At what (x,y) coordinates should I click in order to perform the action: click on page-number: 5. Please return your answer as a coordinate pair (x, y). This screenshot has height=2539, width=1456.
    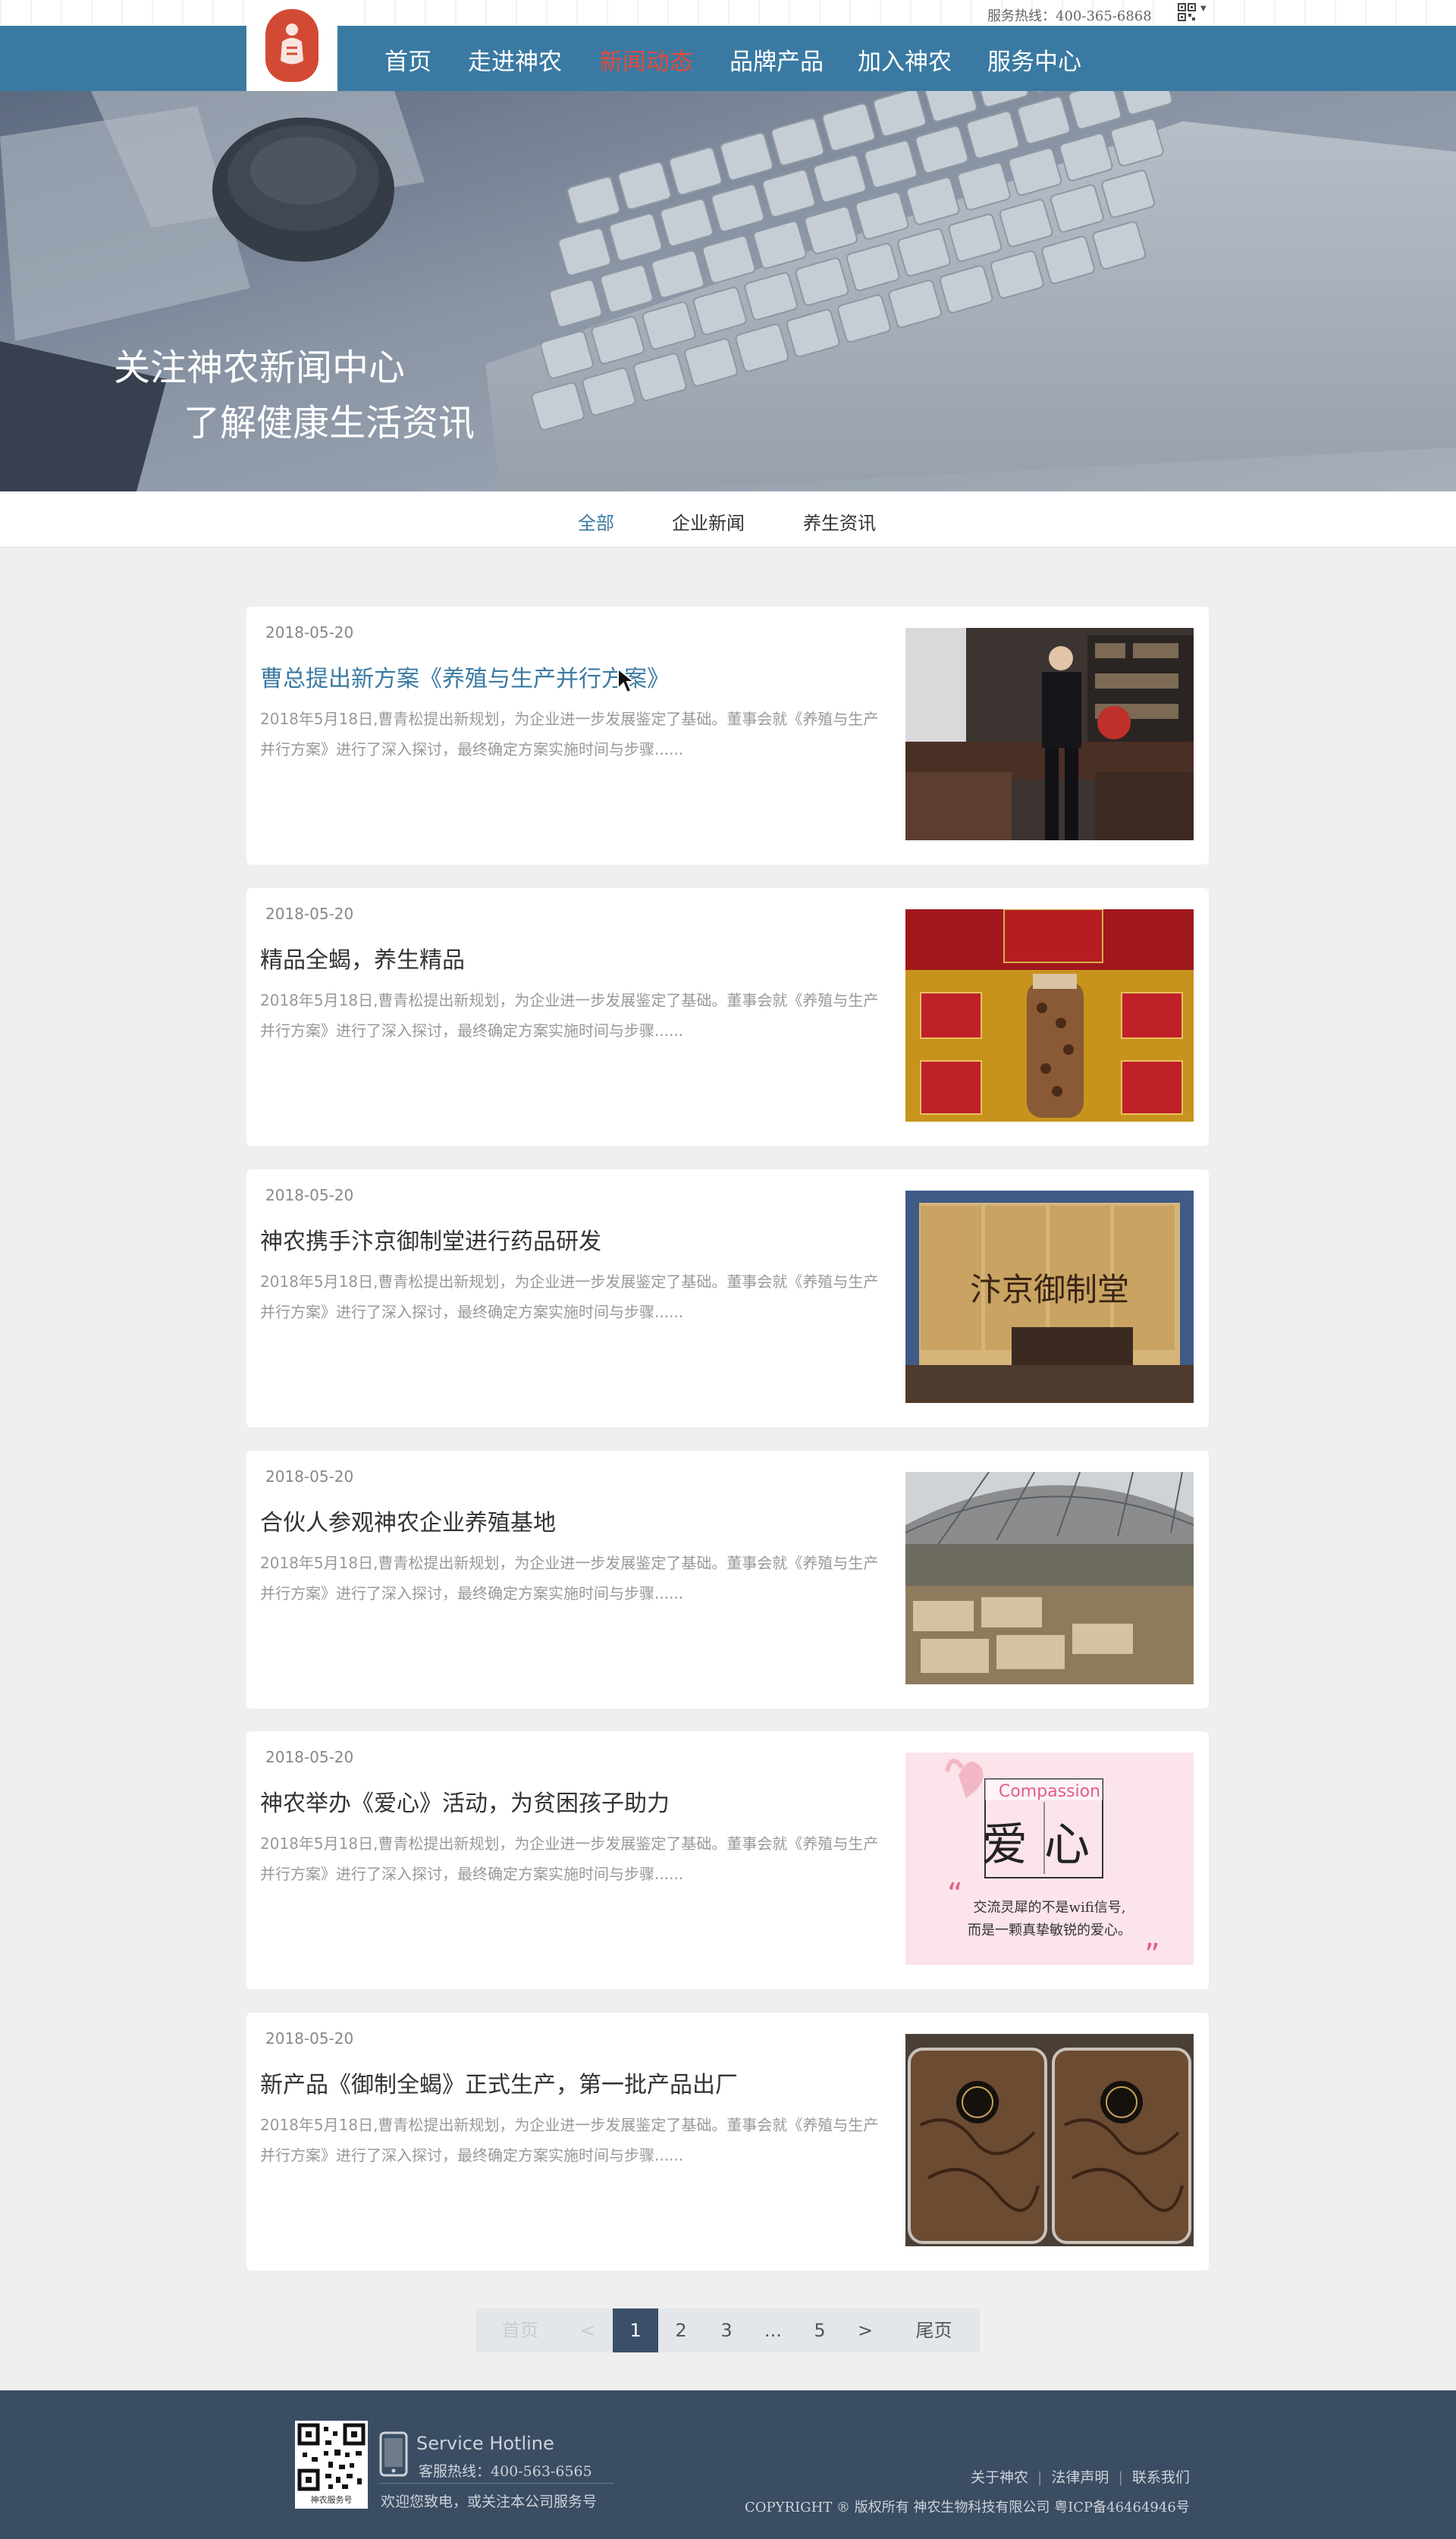
    Looking at the image, I should click on (820, 2330).